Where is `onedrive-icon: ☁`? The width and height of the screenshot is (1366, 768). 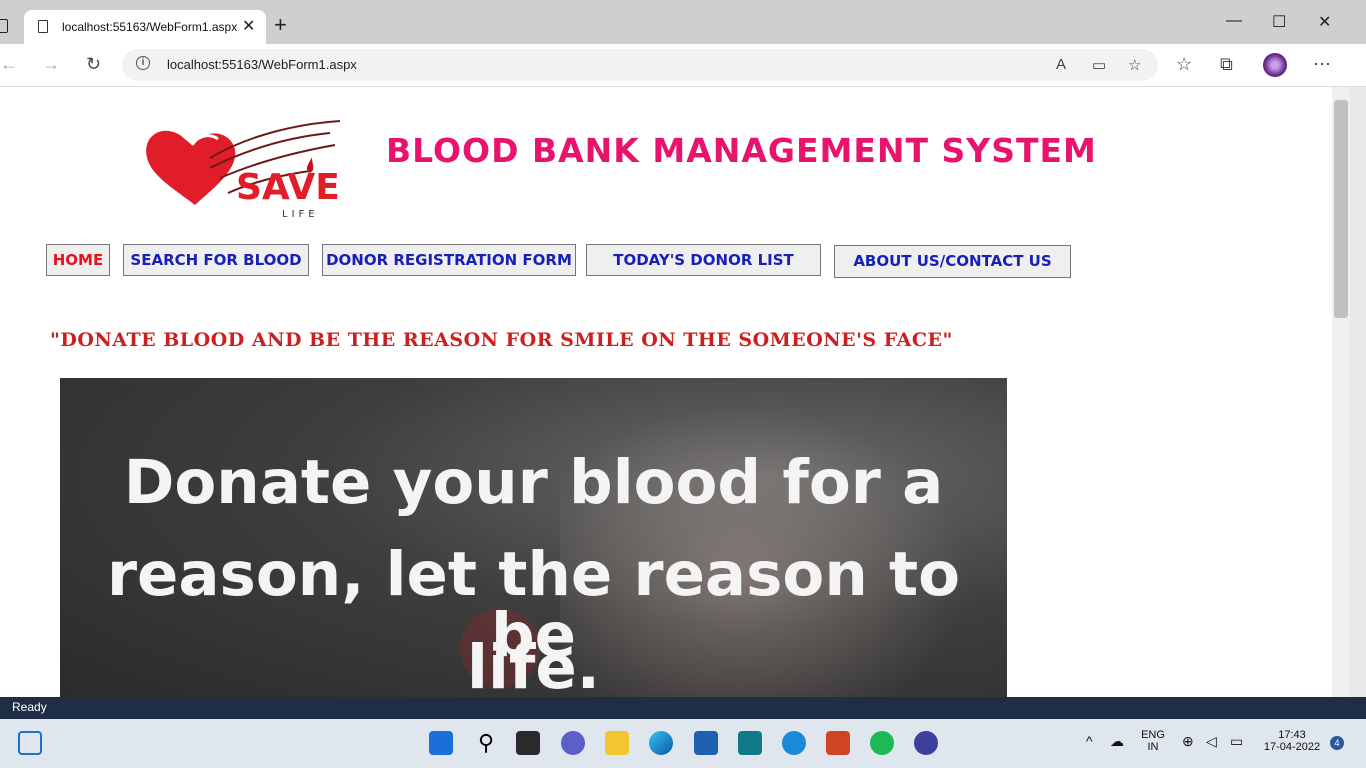
onedrive-icon: ☁ is located at coordinates (1117, 741).